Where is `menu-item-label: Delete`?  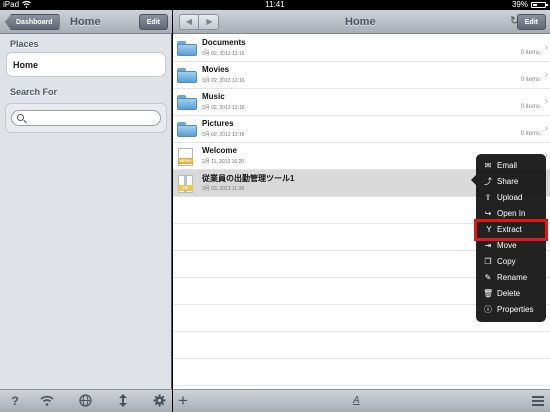
menu-item-label: Delete is located at coordinates (509, 293).